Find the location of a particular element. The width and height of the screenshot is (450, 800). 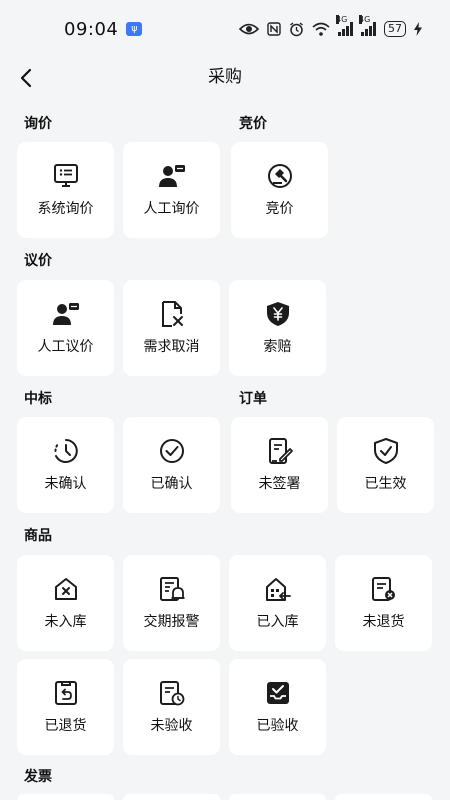

shield-check-icon is located at coordinates (385, 451).